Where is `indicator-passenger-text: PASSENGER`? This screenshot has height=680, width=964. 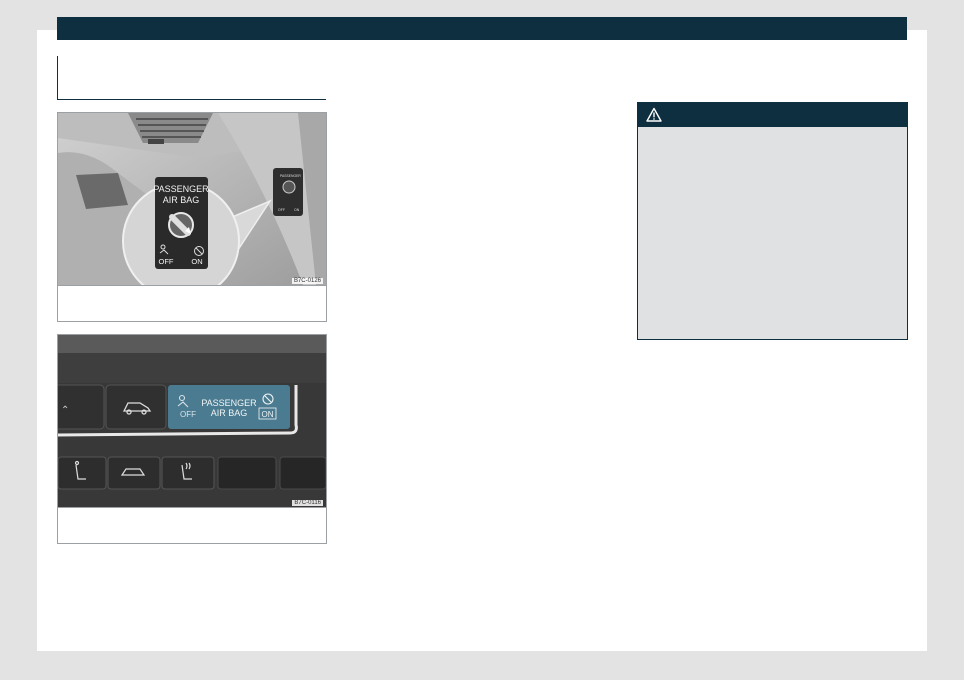 indicator-passenger-text: PASSENGER is located at coordinates (229, 403).